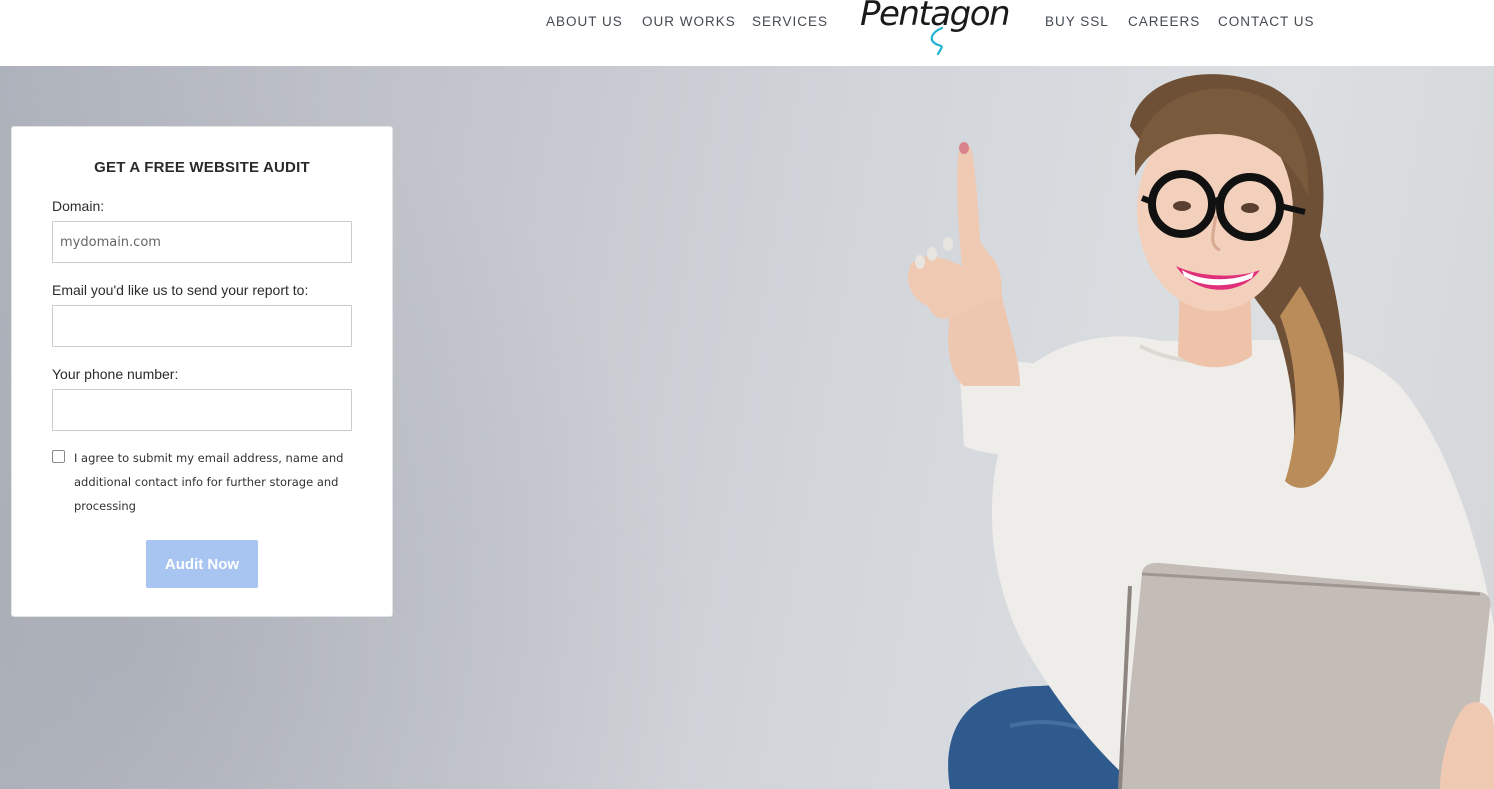 The image size is (1494, 789). What do you see at coordinates (58, 456) in the screenshot?
I see `agree-checkbox` at bounding box center [58, 456].